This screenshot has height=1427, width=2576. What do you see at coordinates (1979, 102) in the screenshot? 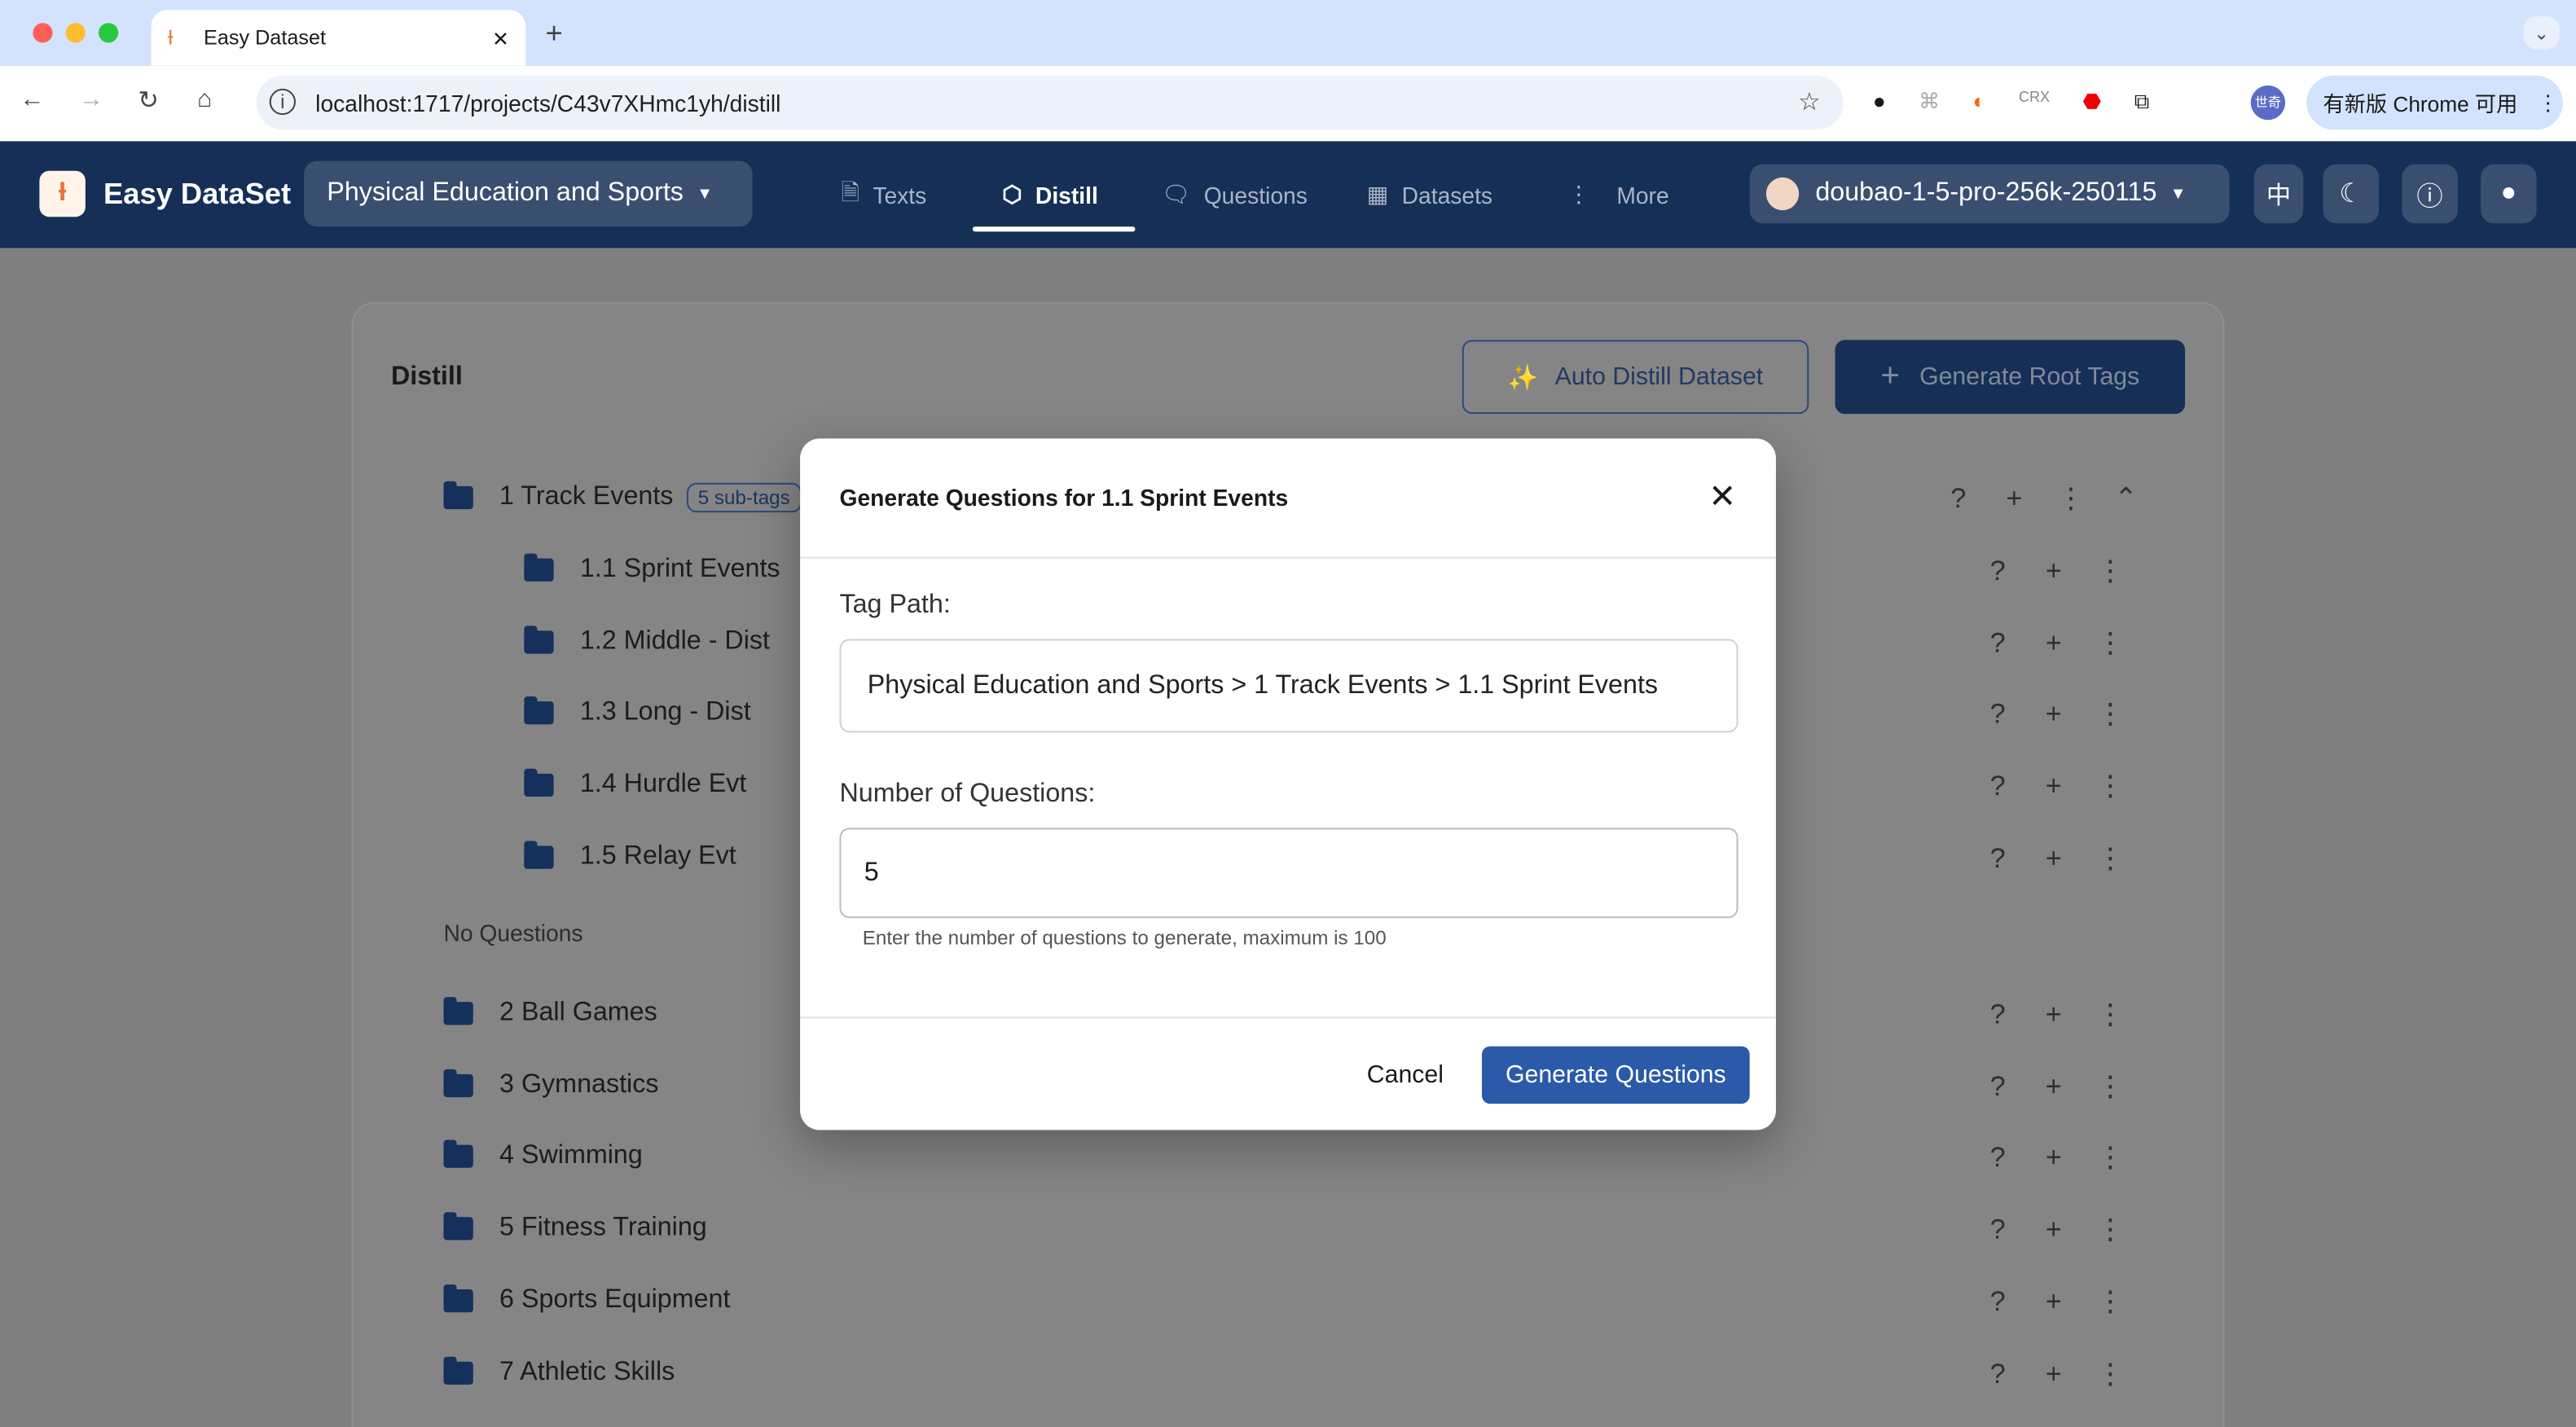
I see `extension-icon: ◐` at bounding box center [1979, 102].